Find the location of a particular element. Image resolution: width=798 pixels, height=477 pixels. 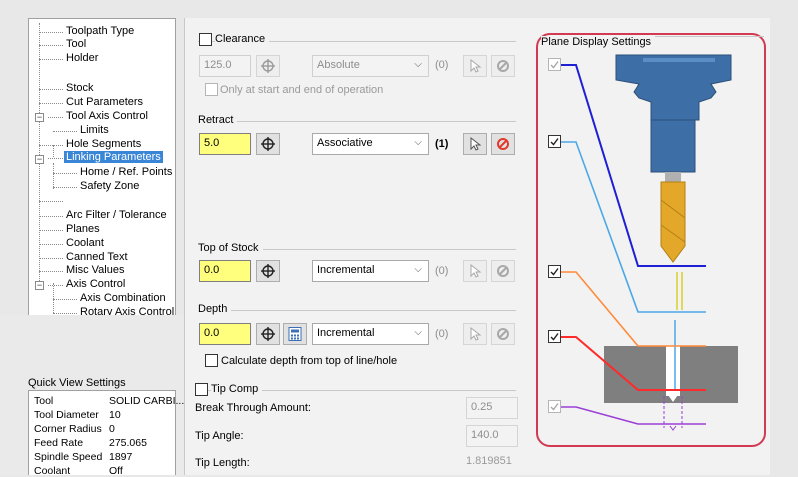

clearance-checkbox is located at coordinates (205, 39).